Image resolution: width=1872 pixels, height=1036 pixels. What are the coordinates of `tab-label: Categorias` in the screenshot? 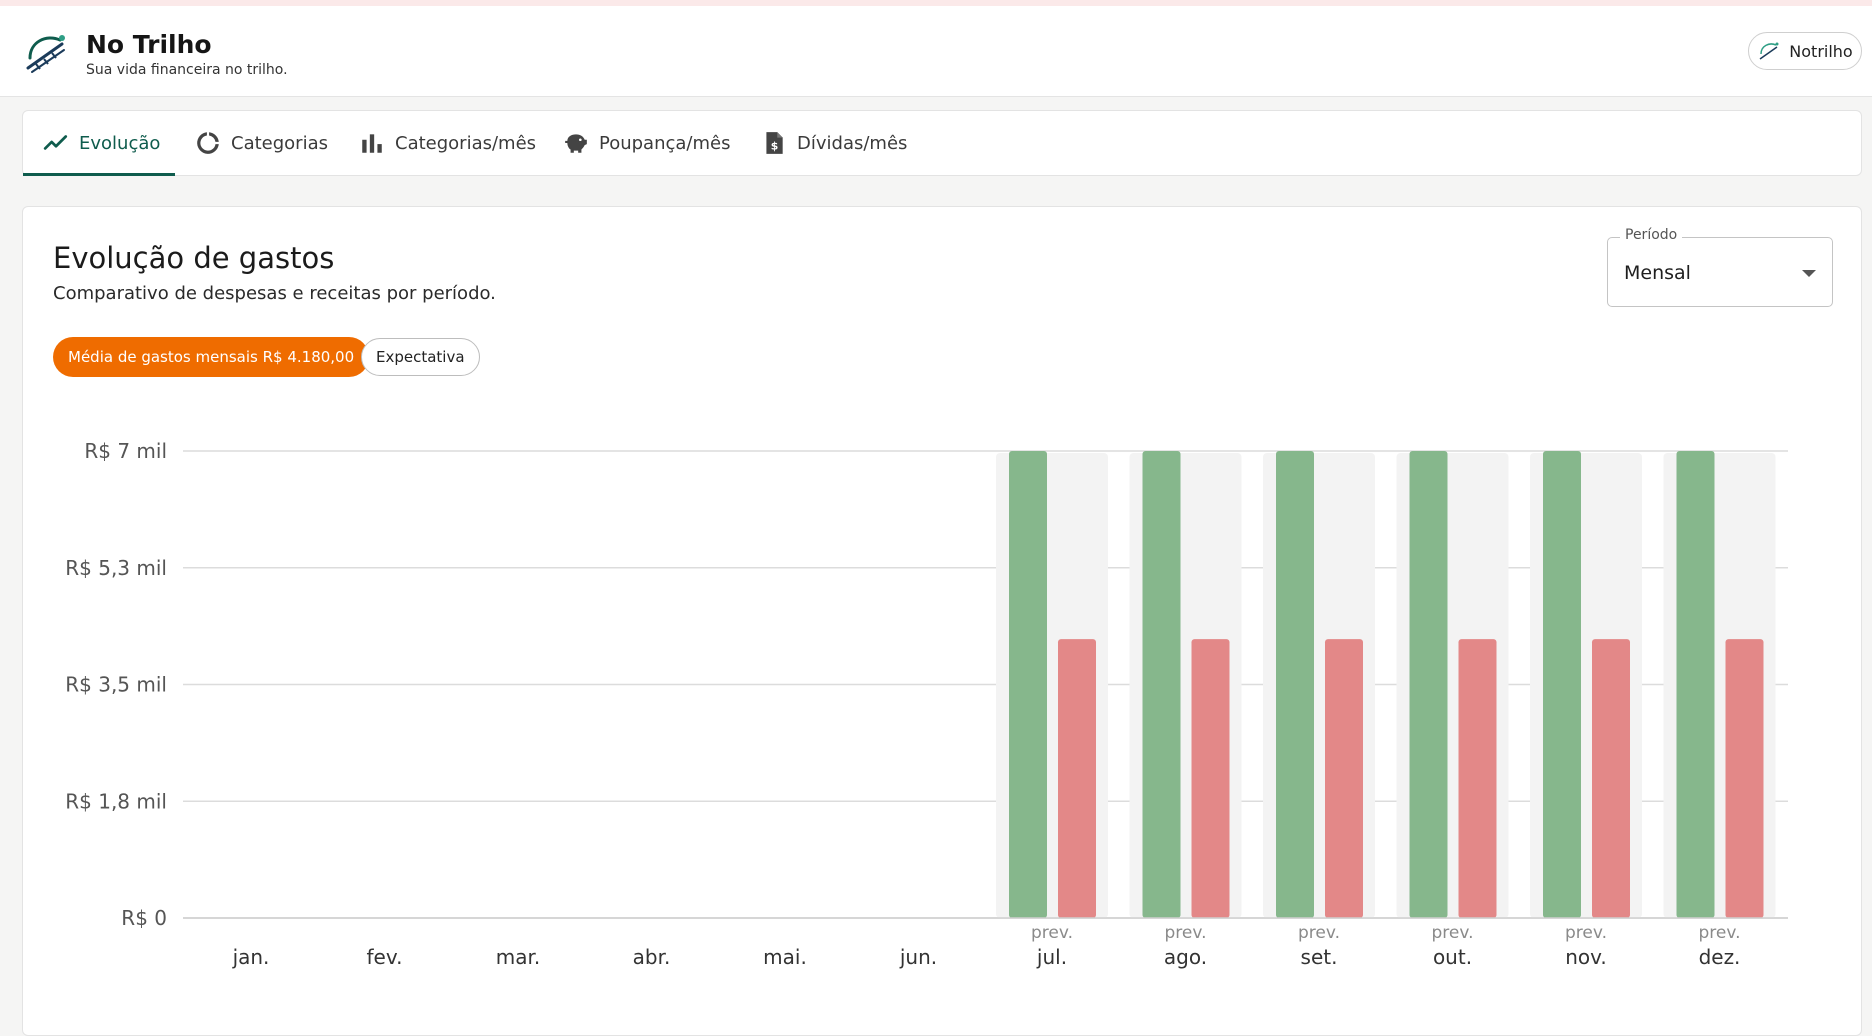 It's located at (279, 143).